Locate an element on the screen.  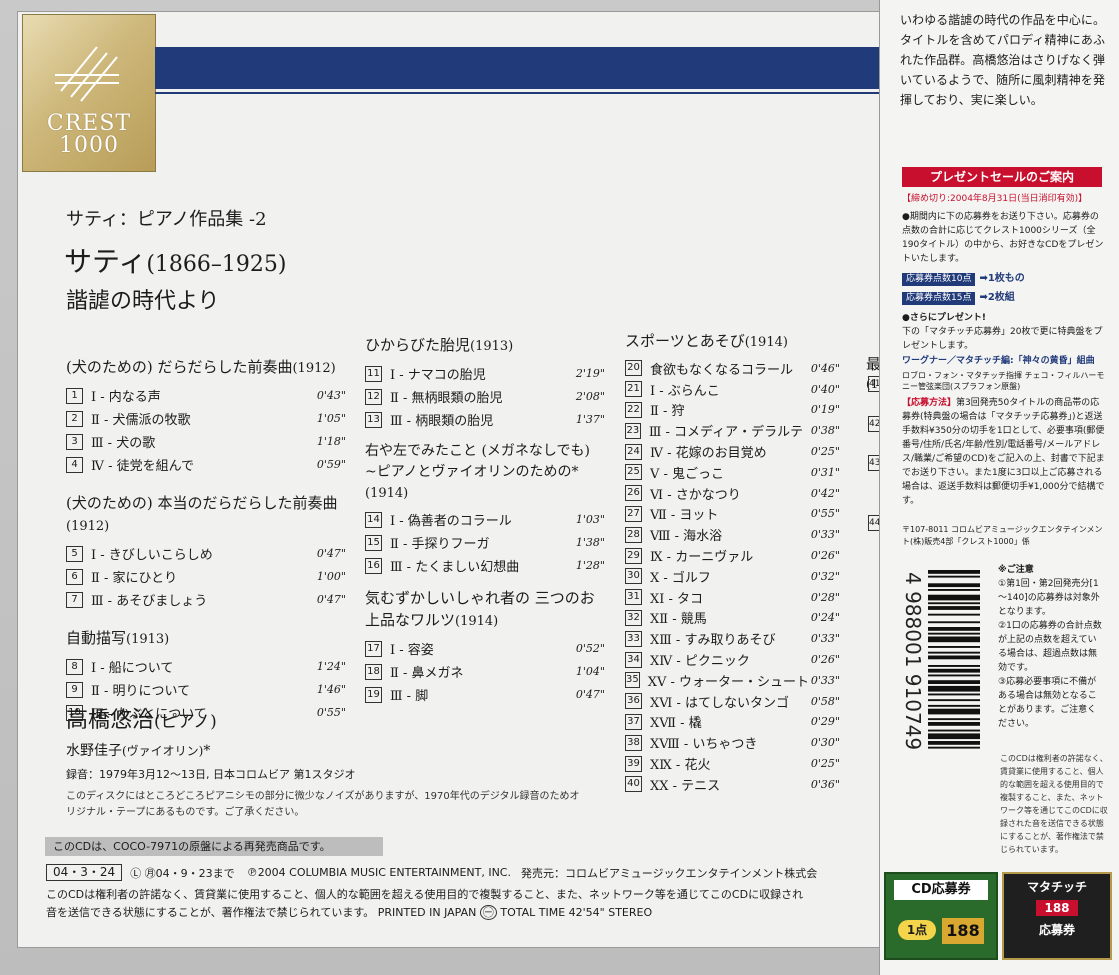
track-row: 37 ⅩⅦ - 橇 0'29" is located at coordinates (732, 722).